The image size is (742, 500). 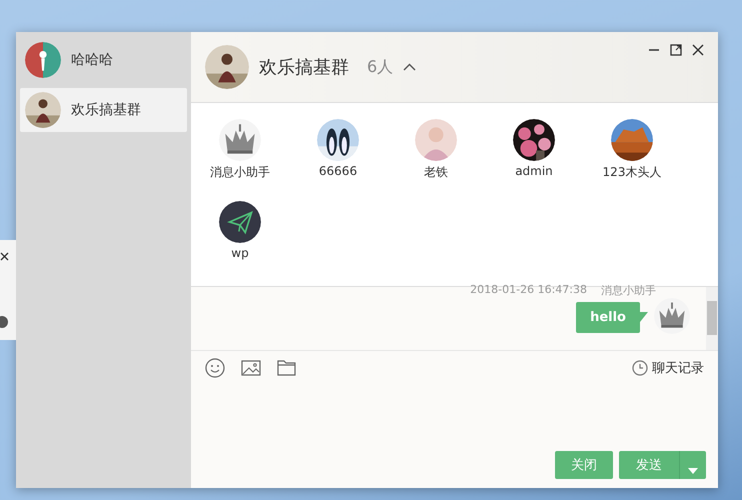 I want to click on paper-plane-avatar, so click(x=240, y=222).